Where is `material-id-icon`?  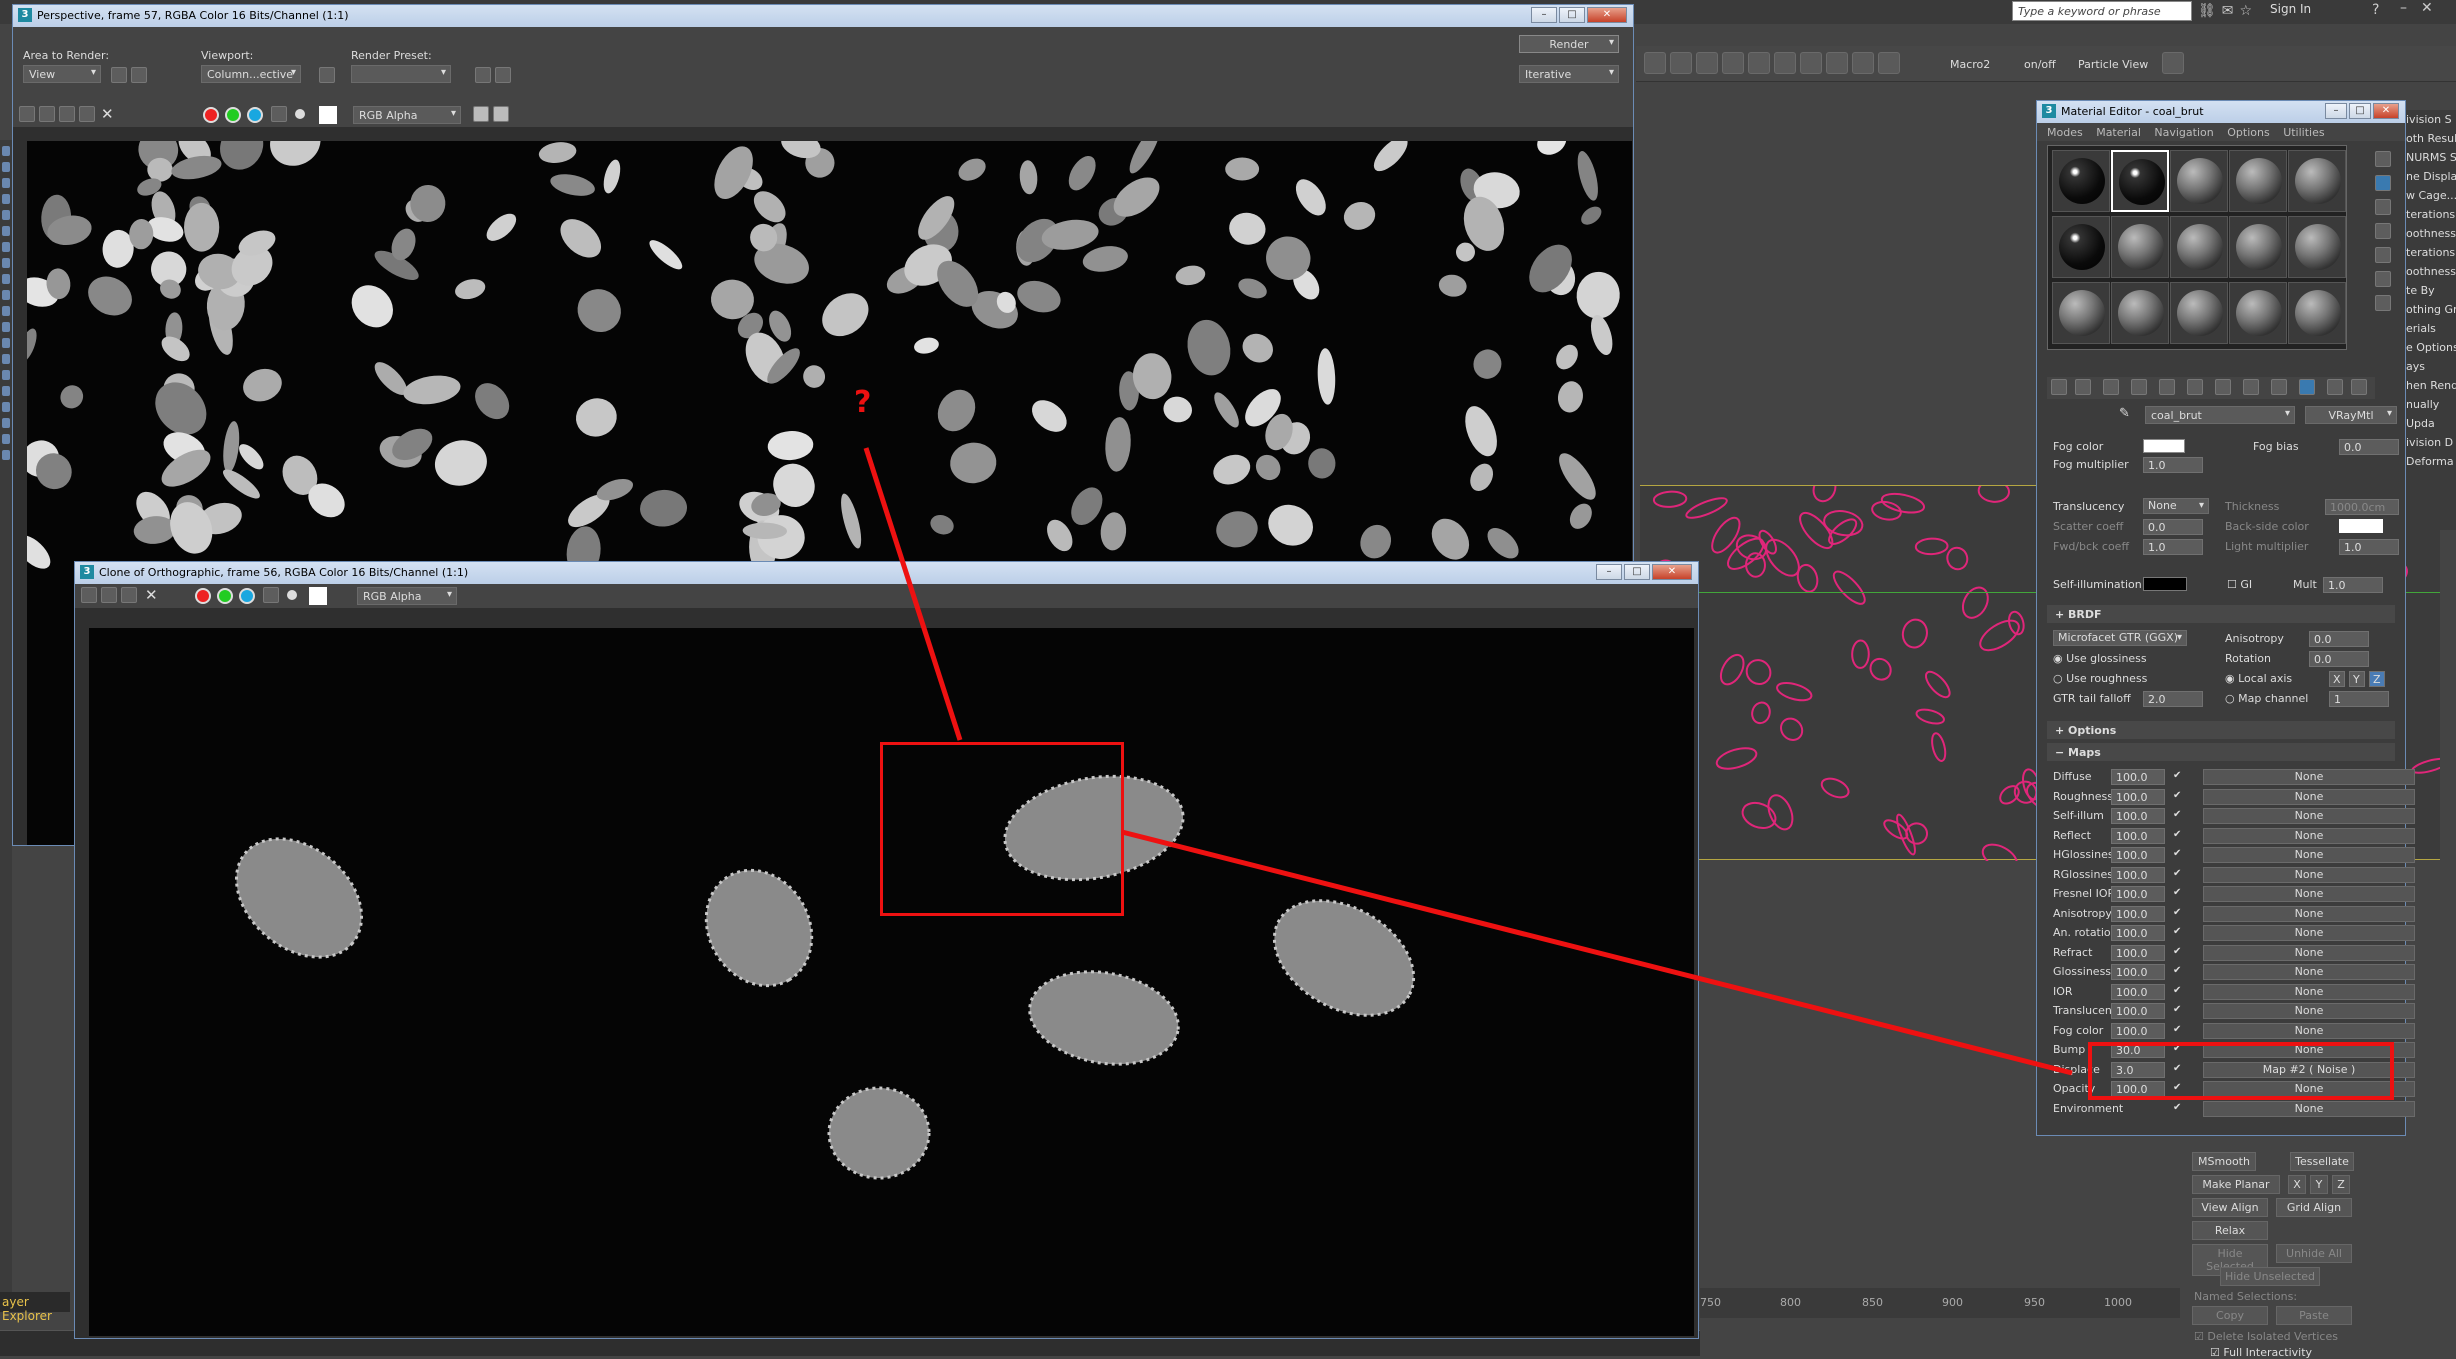
material-id-icon is located at coordinates (2251, 387).